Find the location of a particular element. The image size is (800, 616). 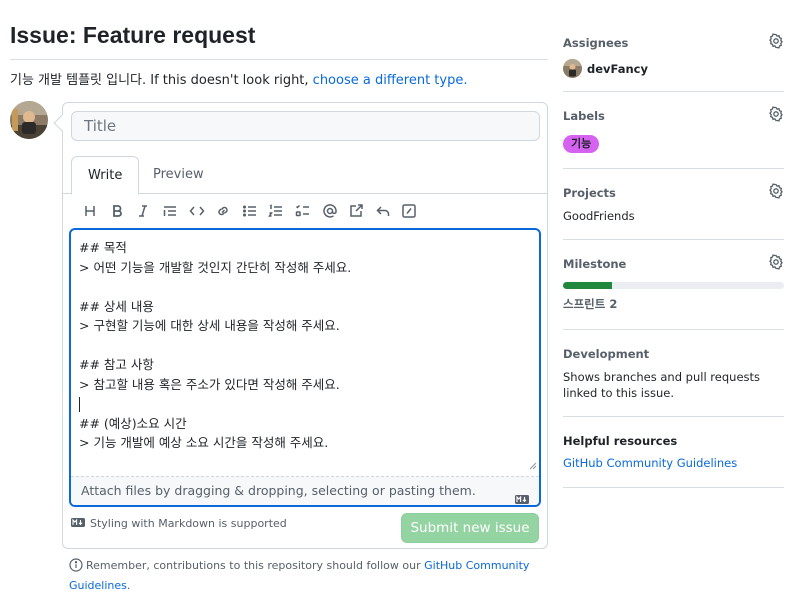

choose-different-type-link: choose a different type. is located at coordinates (390, 80).